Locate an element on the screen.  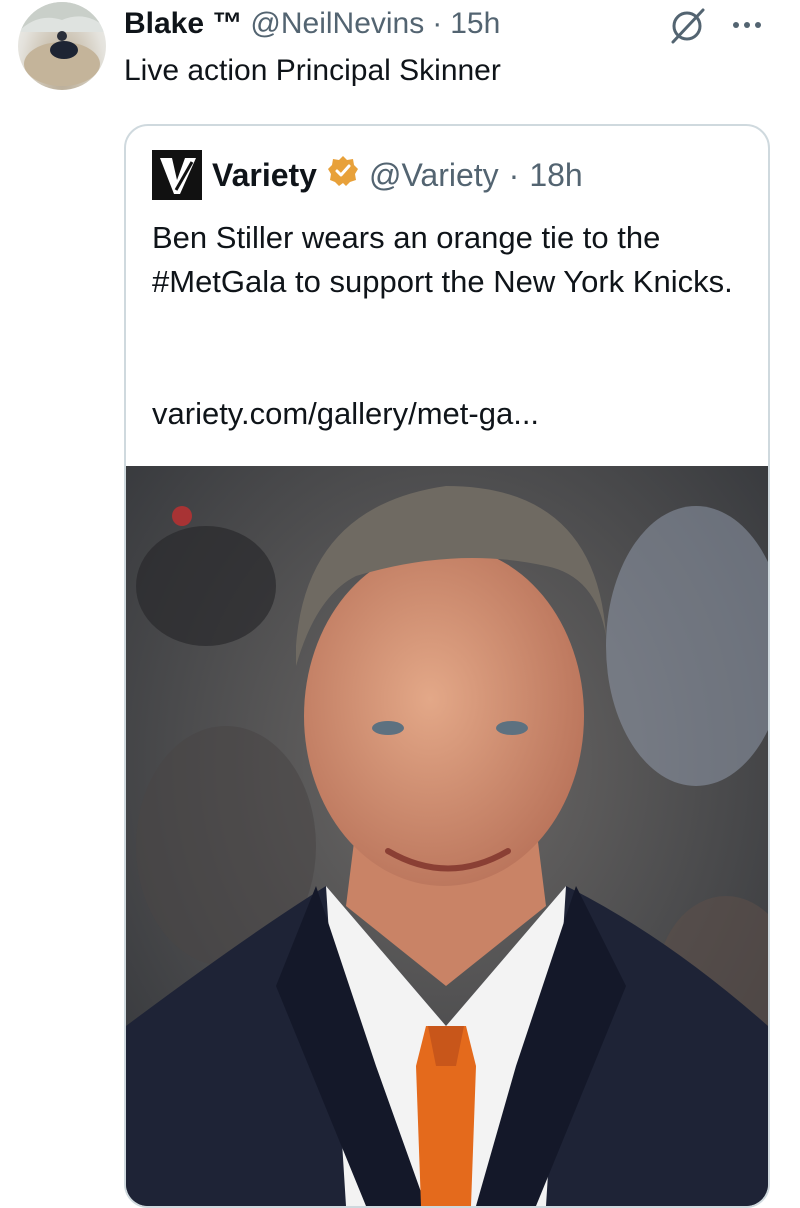
post-text: Live action Principal Skinner is located at coordinates (312, 70).